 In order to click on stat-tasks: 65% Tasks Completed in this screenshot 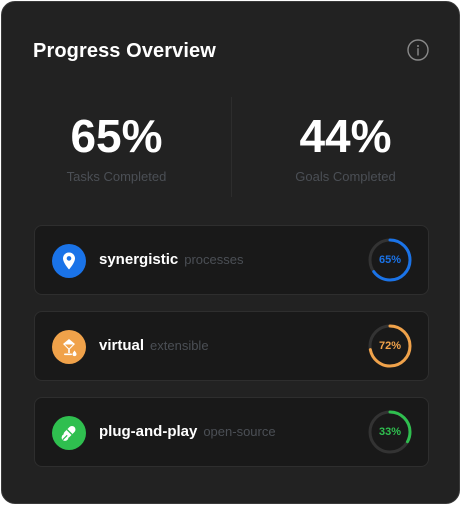, I will do `click(116, 147)`.